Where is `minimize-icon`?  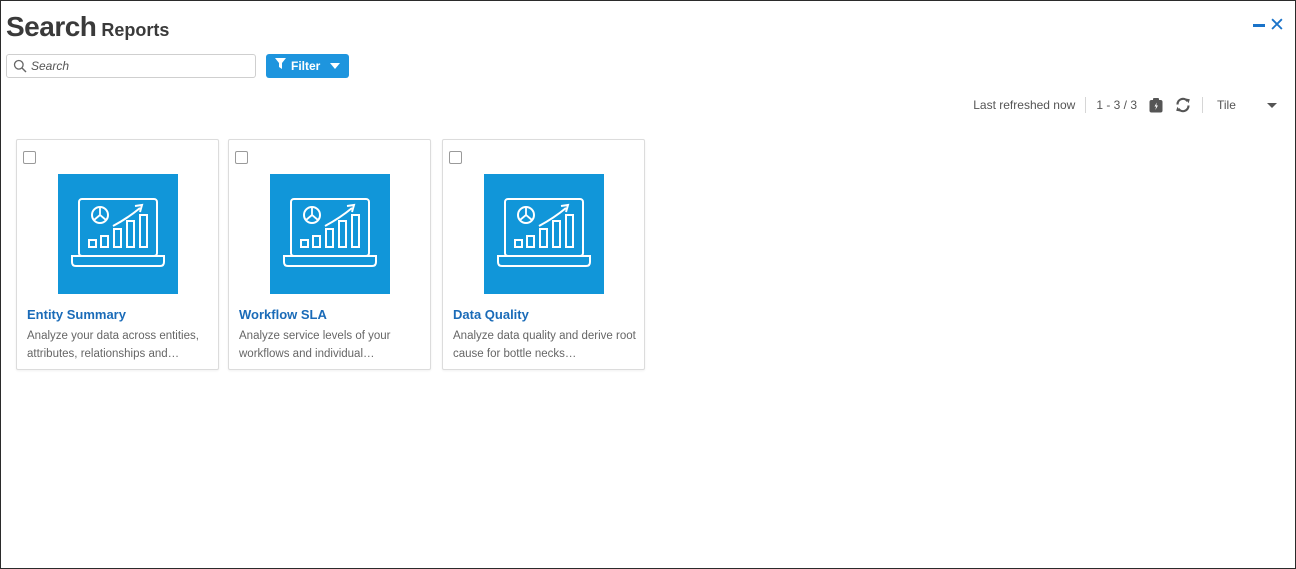 minimize-icon is located at coordinates (1259, 25).